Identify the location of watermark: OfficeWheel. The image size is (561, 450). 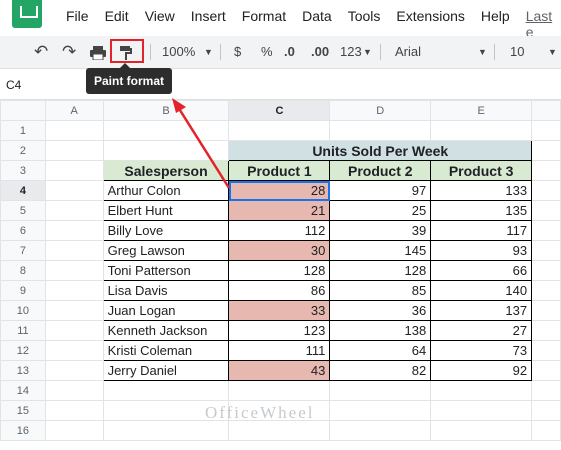
(260, 412).